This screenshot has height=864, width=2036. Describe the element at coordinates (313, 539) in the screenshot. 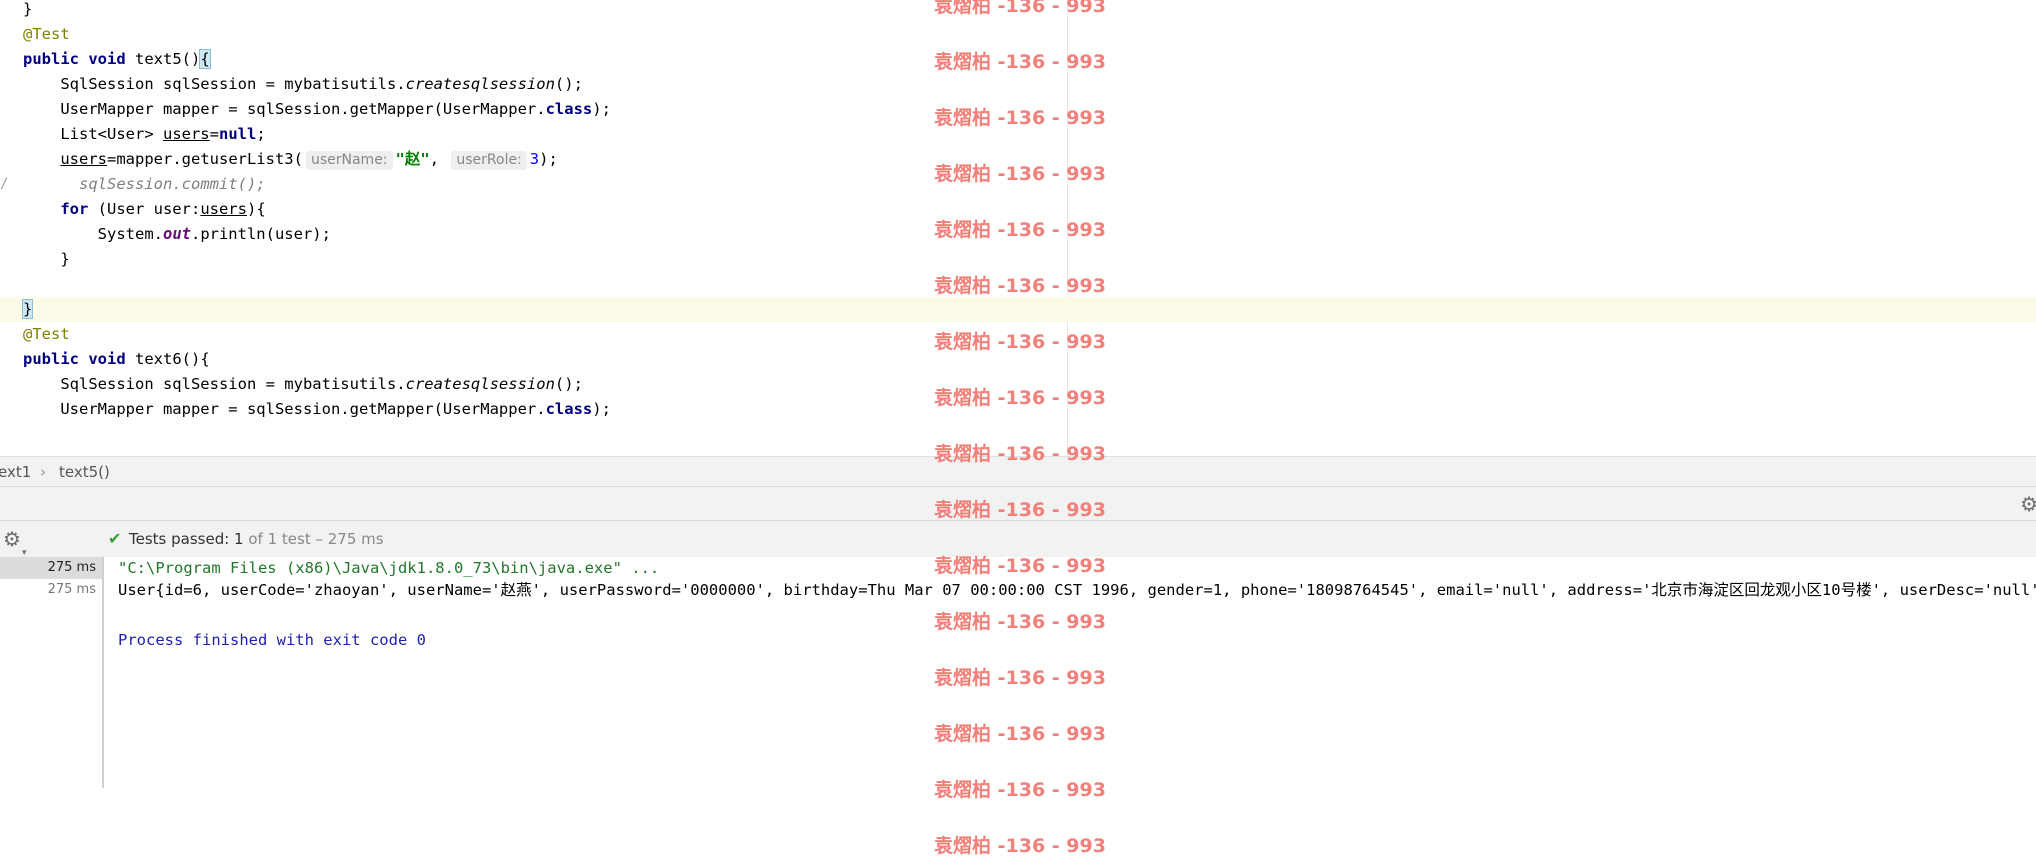

I see `tests-passed-detail: of 1 test – 275 ms` at that location.